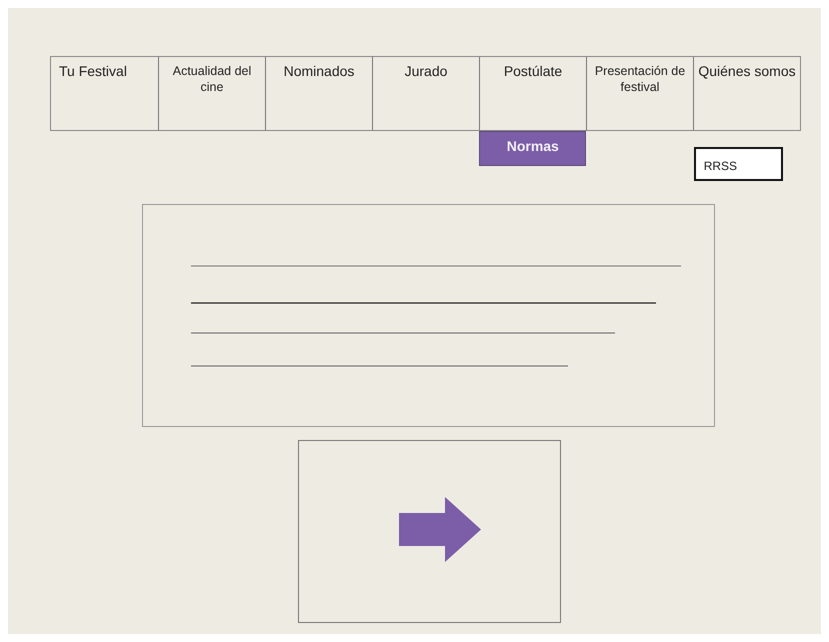  Describe the element at coordinates (318, 93) in the screenshot. I see `nav-item: Nominados` at that location.